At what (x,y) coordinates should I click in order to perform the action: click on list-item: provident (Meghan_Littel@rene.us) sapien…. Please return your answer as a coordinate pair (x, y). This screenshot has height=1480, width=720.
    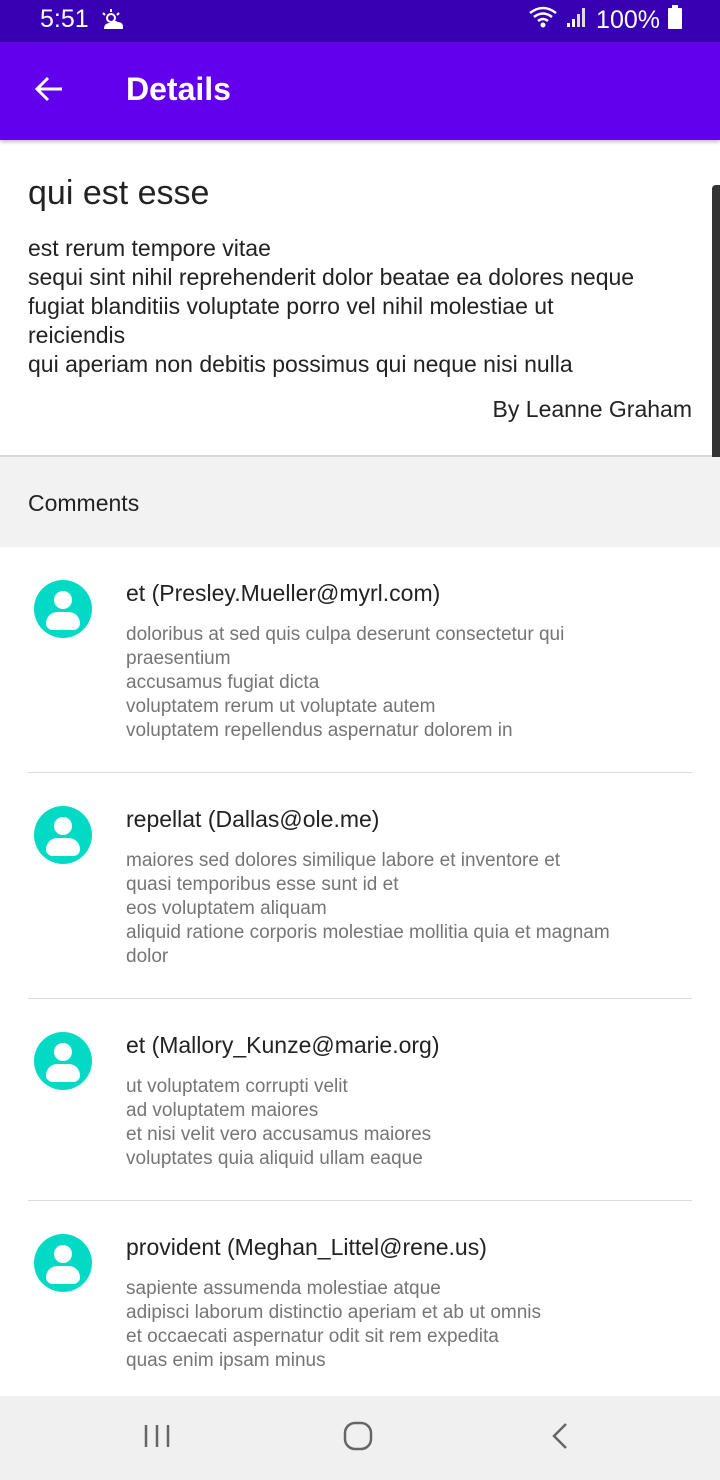
    Looking at the image, I should click on (360, 1298).